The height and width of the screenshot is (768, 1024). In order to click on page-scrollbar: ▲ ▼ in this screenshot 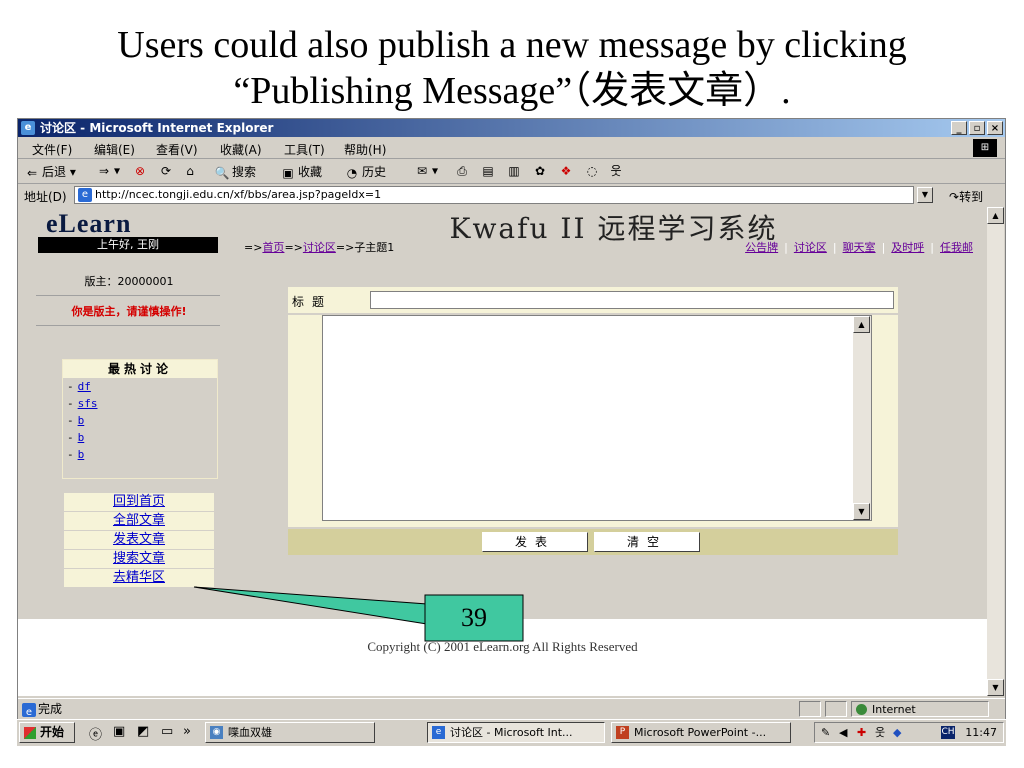, I will do `click(995, 451)`.